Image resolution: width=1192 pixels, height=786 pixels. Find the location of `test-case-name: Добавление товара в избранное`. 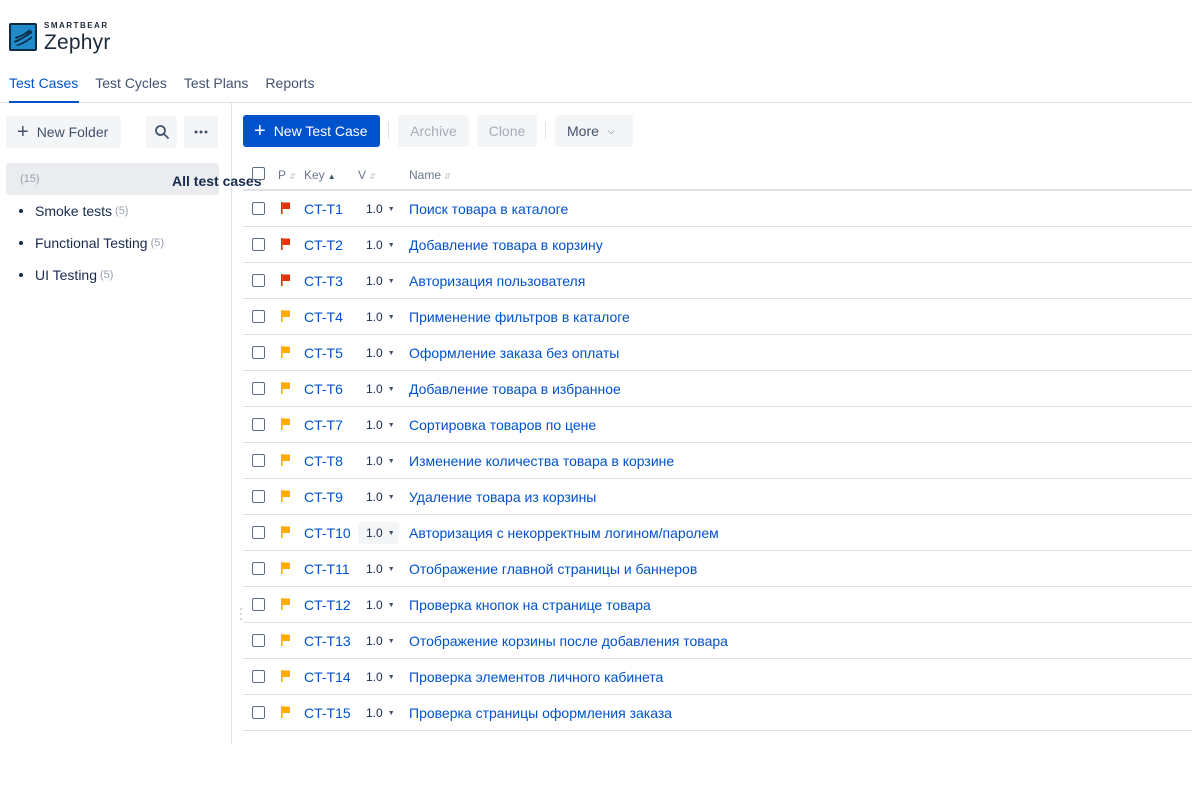

test-case-name: Добавление товара в избранное is located at coordinates (515, 389).